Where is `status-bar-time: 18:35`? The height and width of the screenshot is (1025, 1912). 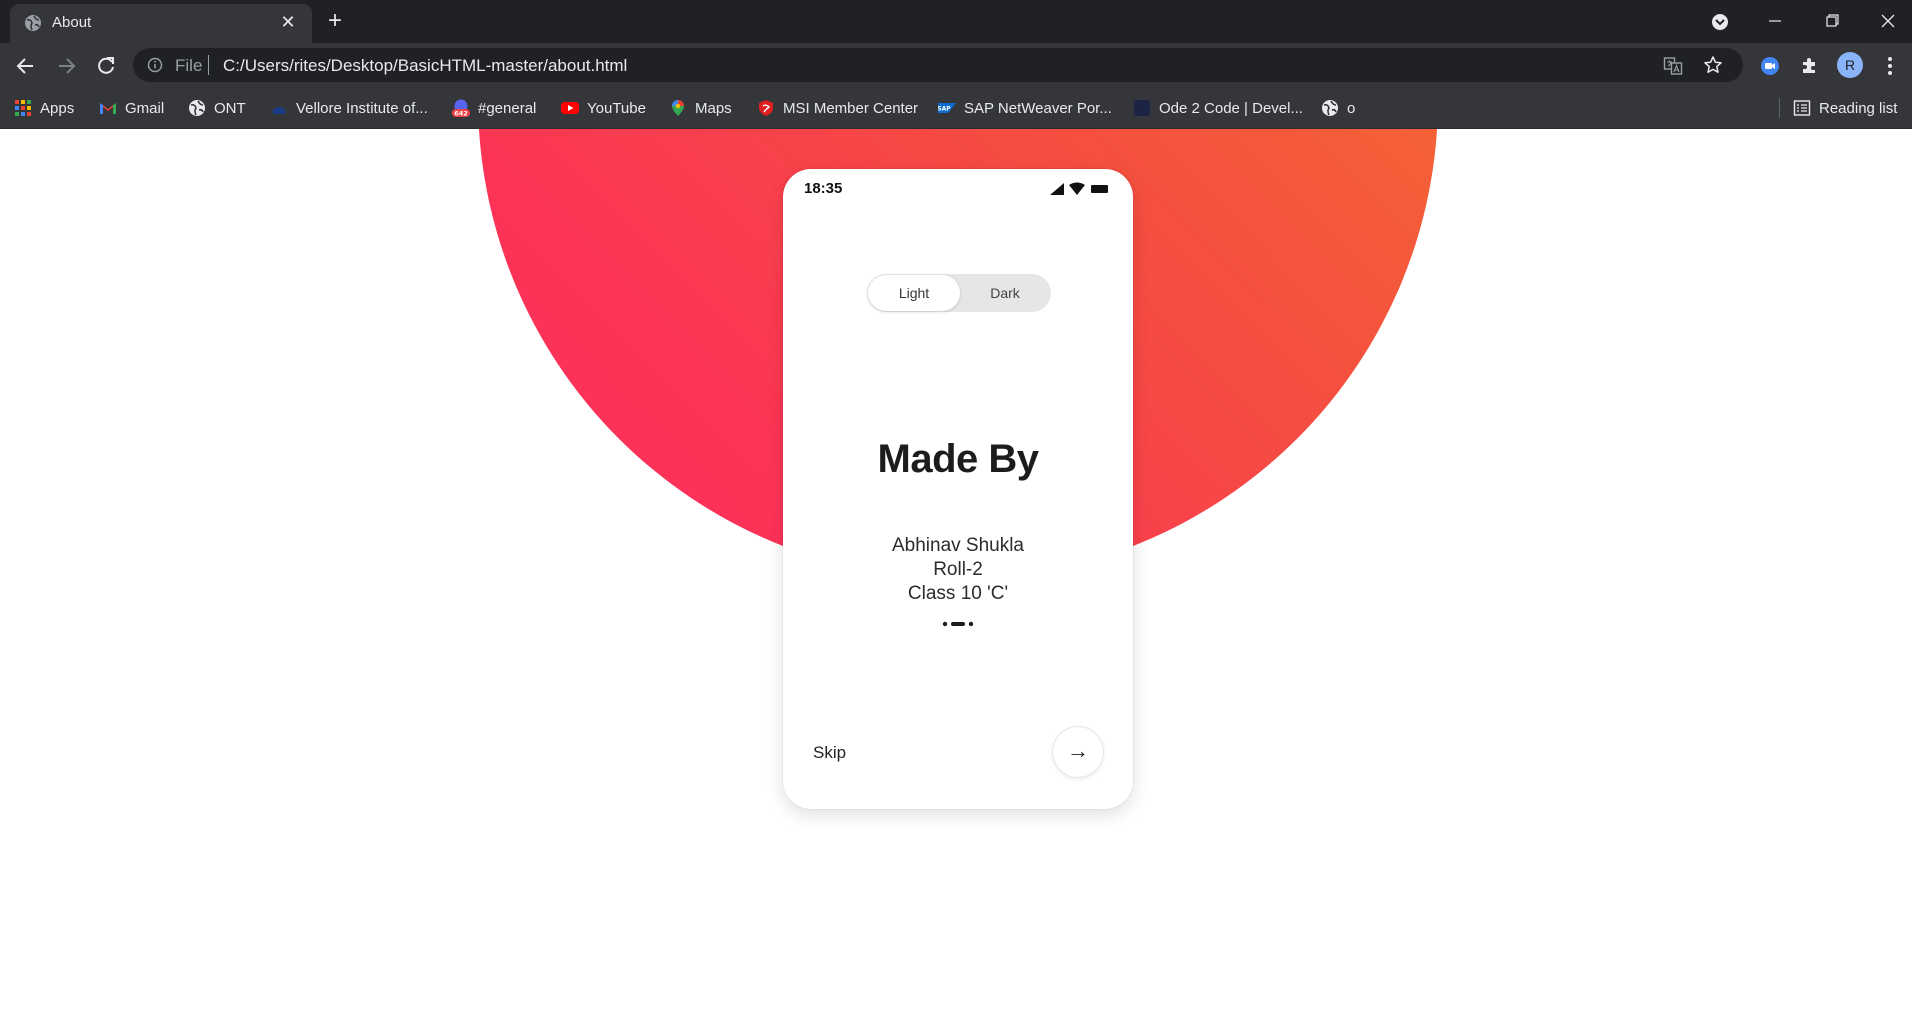 status-bar-time: 18:35 is located at coordinates (823, 188).